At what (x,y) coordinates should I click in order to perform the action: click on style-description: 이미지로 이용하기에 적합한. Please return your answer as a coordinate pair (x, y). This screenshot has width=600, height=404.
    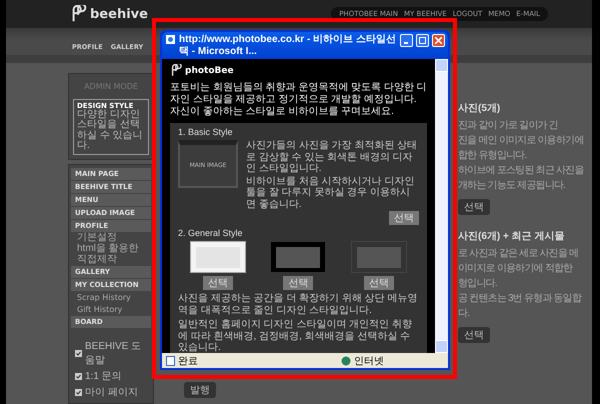
    Looking at the image, I should click on (516, 268).